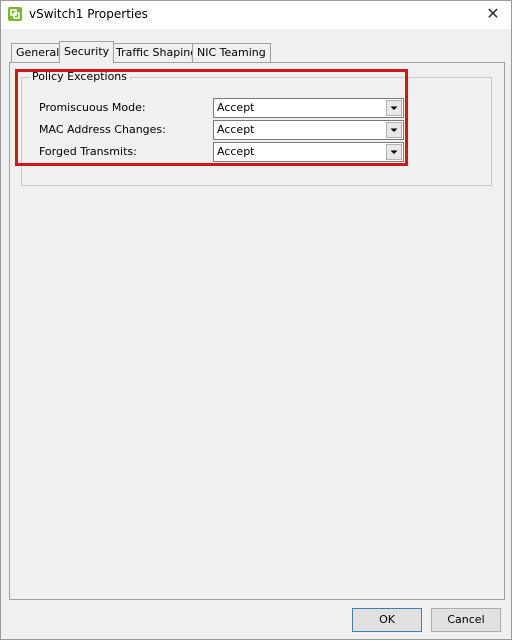  I want to click on promiscuous-mode-row: Promiscuous Mode: Accept, so click(229, 108).